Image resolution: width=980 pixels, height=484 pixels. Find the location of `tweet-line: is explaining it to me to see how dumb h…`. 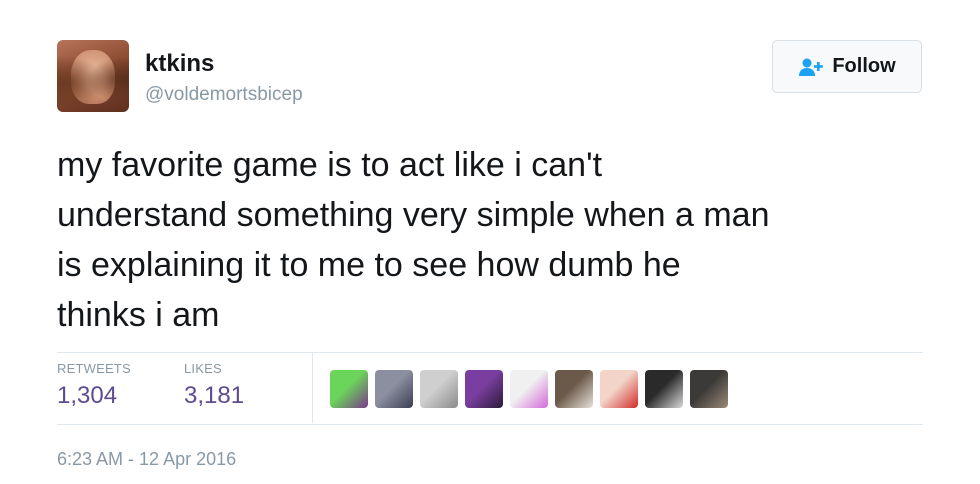

tweet-line: is explaining it to me to see how dumb h… is located at coordinates (369, 265).